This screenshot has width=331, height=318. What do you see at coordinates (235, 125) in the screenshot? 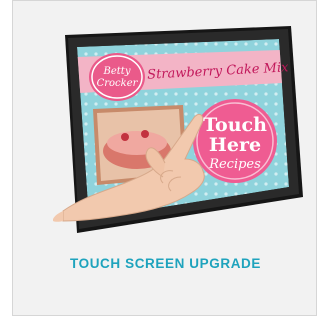
I see `svg-text: Touch` at bounding box center [235, 125].